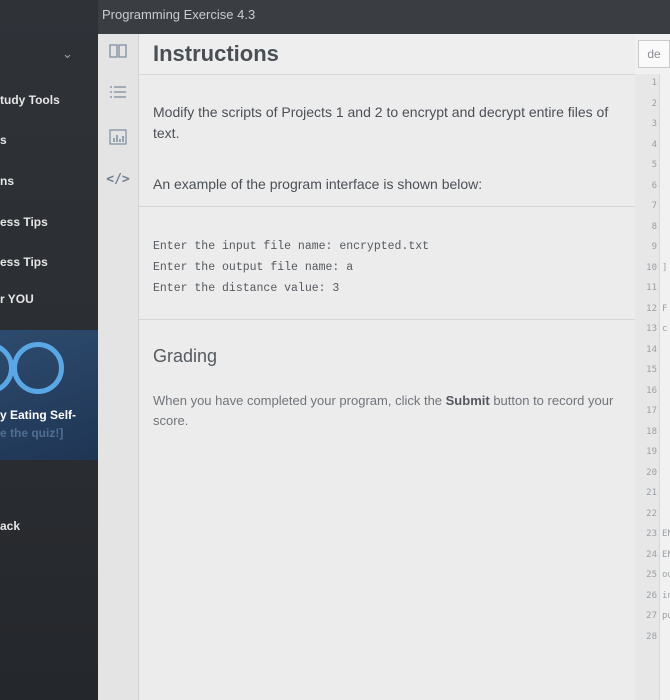  I want to click on list-icon, so click(118, 93).